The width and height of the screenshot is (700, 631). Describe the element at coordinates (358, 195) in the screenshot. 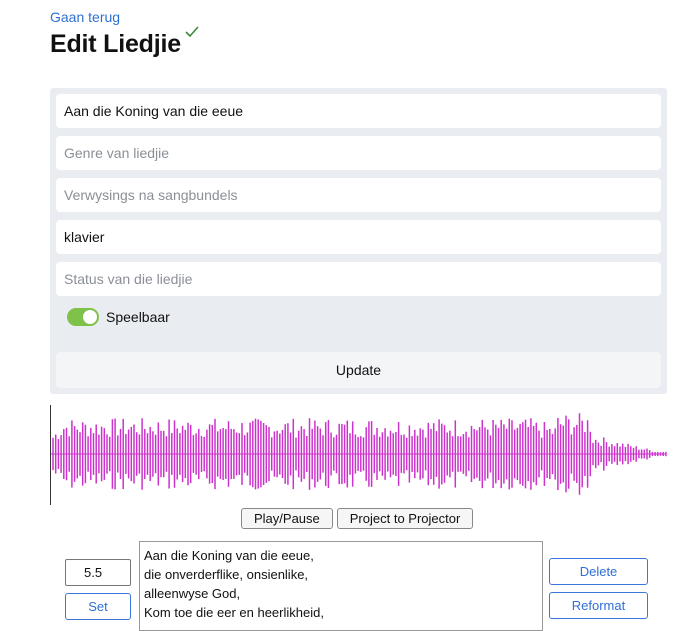

I see `references-field` at that location.